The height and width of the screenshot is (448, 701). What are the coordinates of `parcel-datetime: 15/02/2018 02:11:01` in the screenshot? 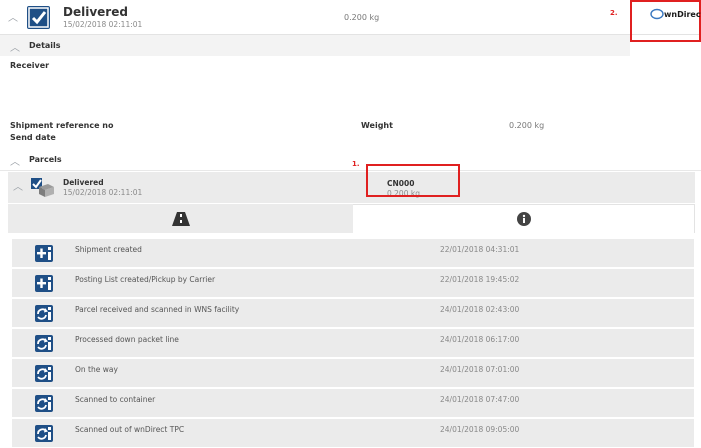 It's located at (103, 192).